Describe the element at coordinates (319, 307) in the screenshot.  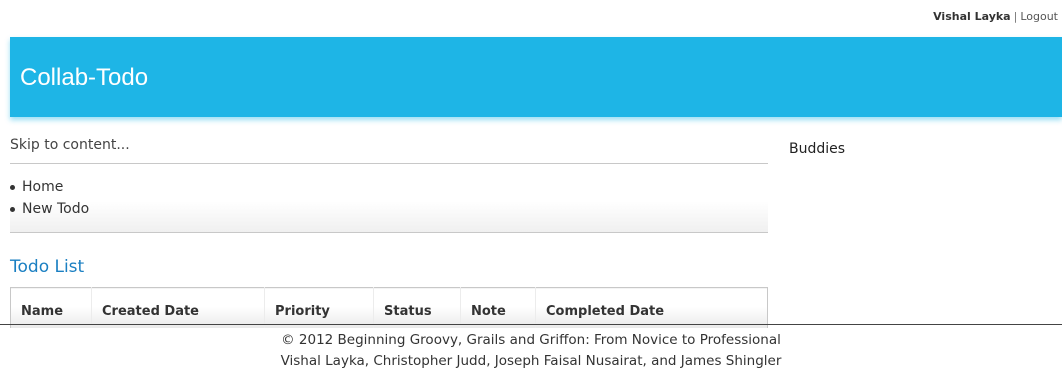
I see `column-header-priority: Priority` at that location.